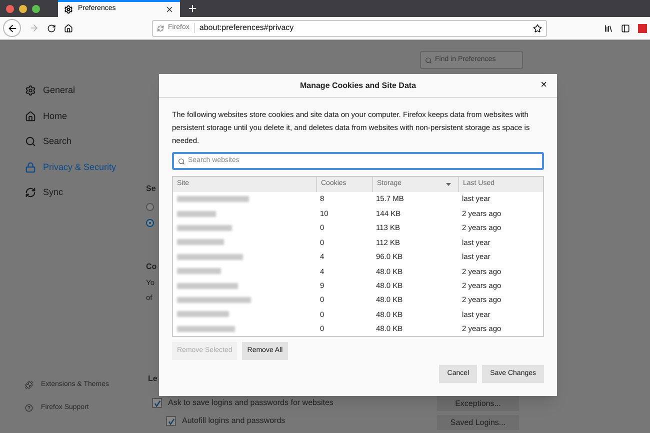 The height and width of the screenshot is (433, 650). What do you see at coordinates (358, 86) in the screenshot?
I see `dialog-title: Manage Cookies and Site Data` at bounding box center [358, 86].